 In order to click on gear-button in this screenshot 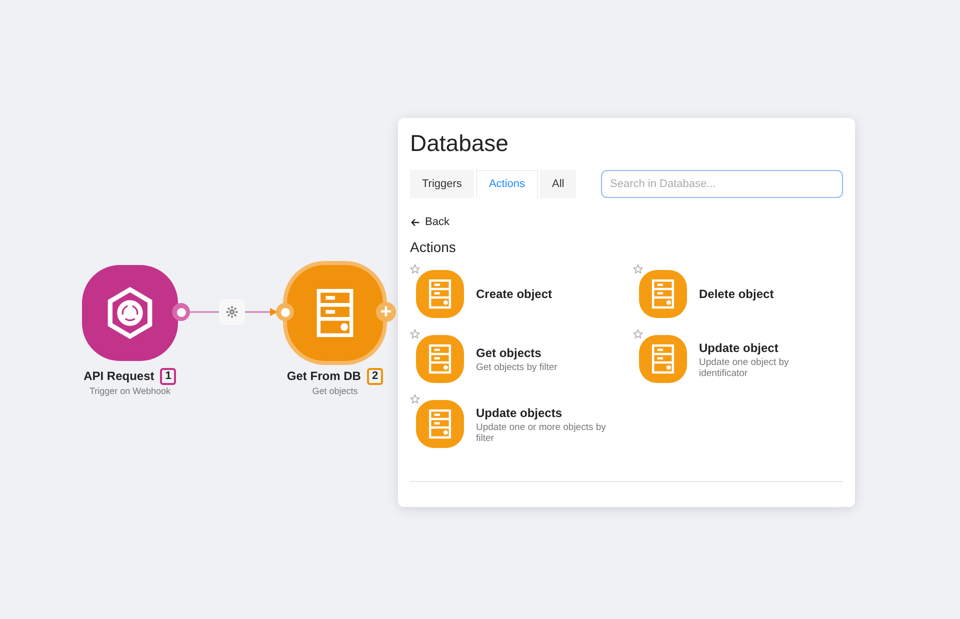, I will do `click(232, 312)`.